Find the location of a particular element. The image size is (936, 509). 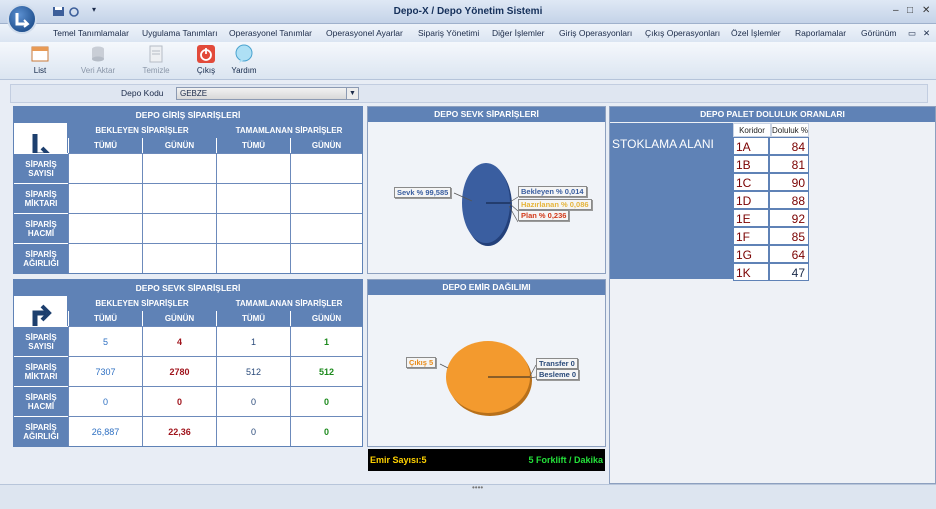

menu-siparis: Sipariş Yönetimi is located at coordinates (448, 33).